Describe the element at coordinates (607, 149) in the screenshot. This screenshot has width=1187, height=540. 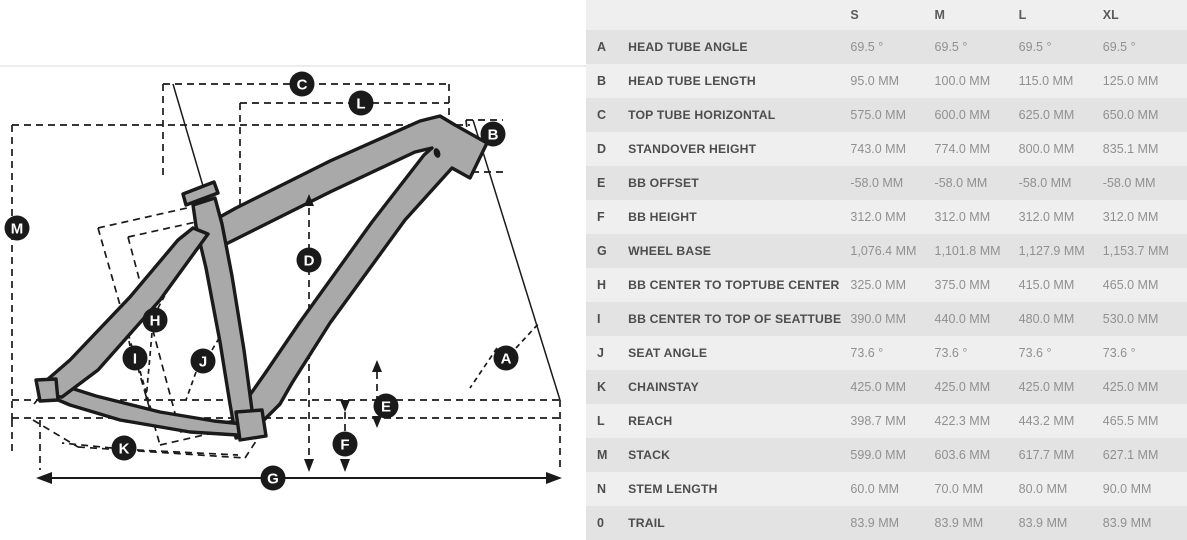
I see `row-letter: D` at that location.